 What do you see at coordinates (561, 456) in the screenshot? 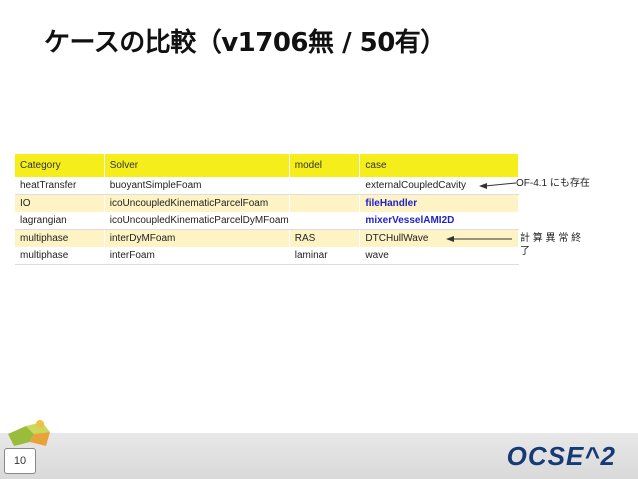
I see `brand-logo: OCSE^2` at bounding box center [561, 456].